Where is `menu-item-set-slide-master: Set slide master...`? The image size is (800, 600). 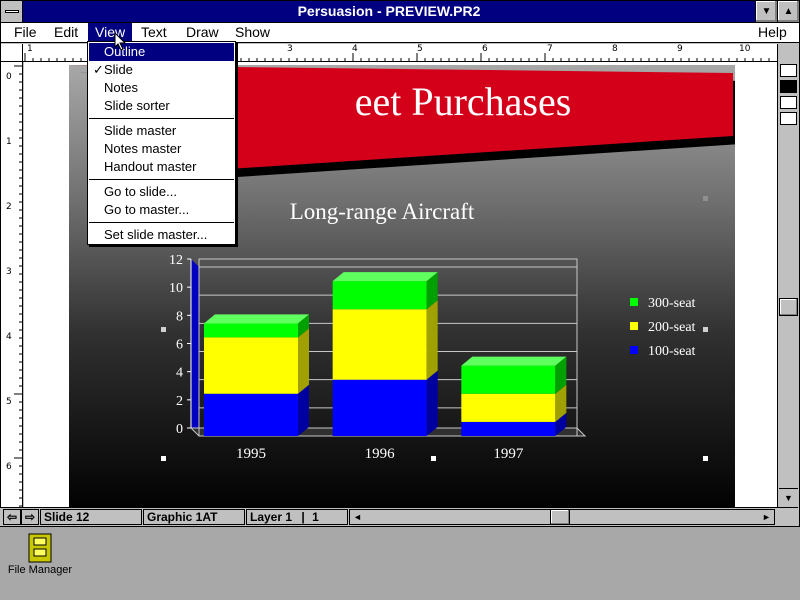 menu-item-set-slide-master: Set slide master... is located at coordinates (161, 235).